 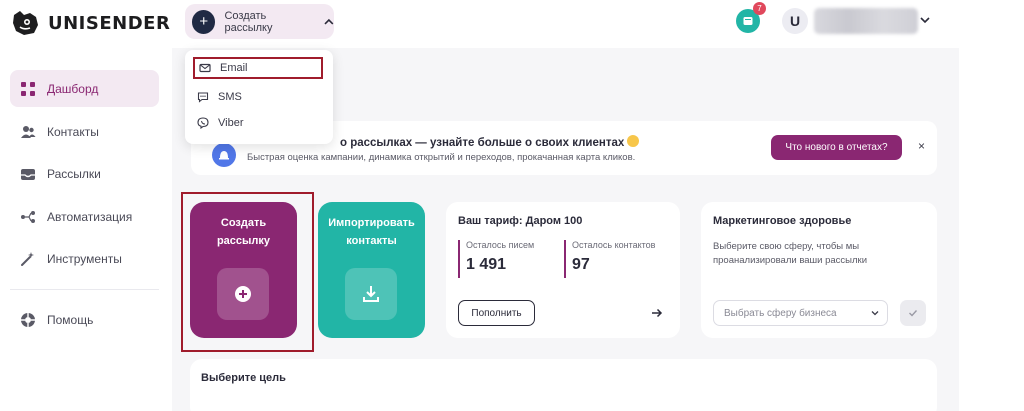 I want to click on tariff-title: Ваш тариф: Даром 100, so click(x=520, y=221).